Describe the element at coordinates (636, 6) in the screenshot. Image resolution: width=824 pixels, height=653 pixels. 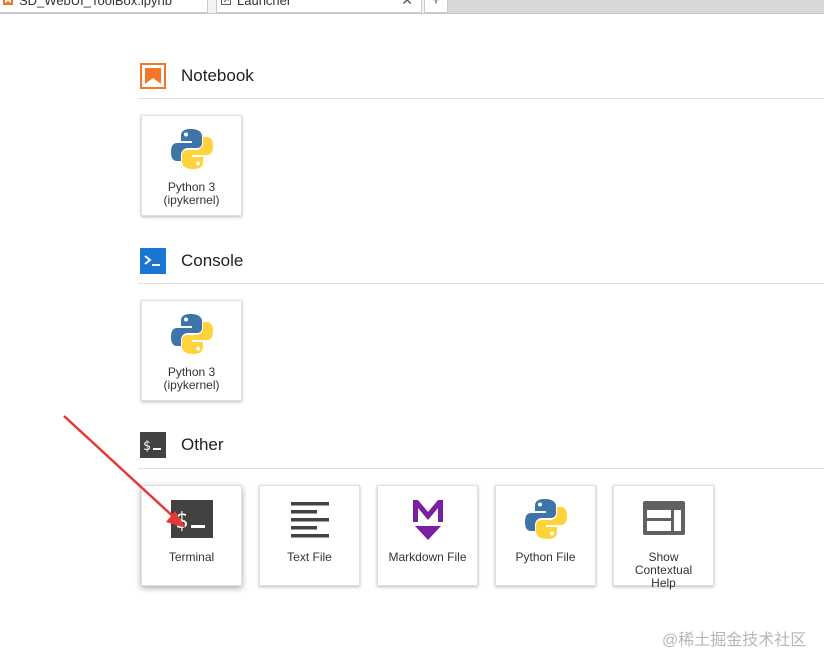
I see `tab-bar-filler` at that location.